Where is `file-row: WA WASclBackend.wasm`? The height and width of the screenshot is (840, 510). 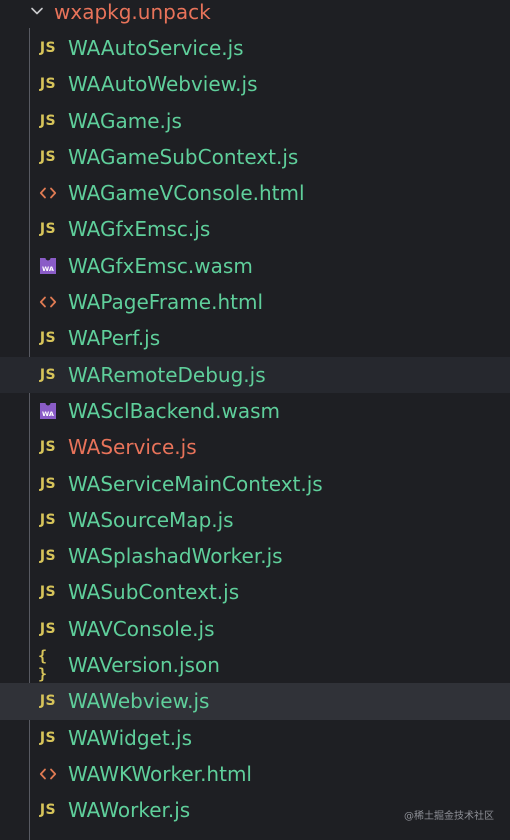
file-row: WA WASclBackend.wasm is located at coordinates (255, 411).